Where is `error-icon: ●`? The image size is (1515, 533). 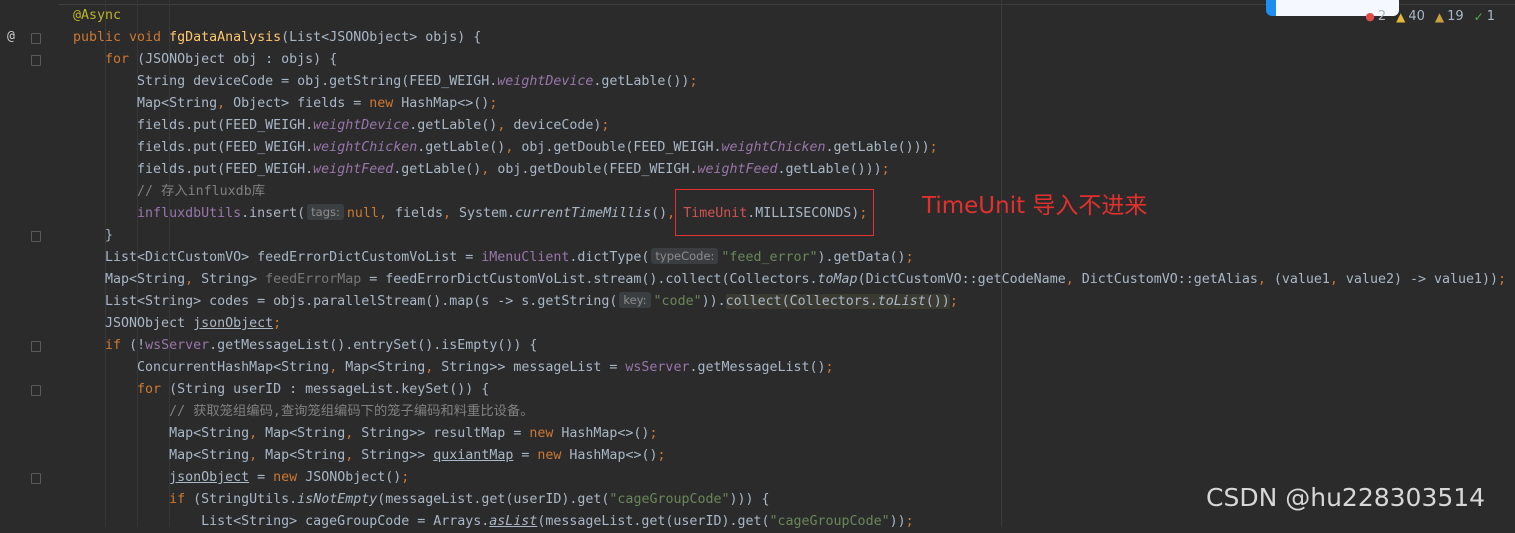 error-icon: ● is located at coordinates (1370, 16).